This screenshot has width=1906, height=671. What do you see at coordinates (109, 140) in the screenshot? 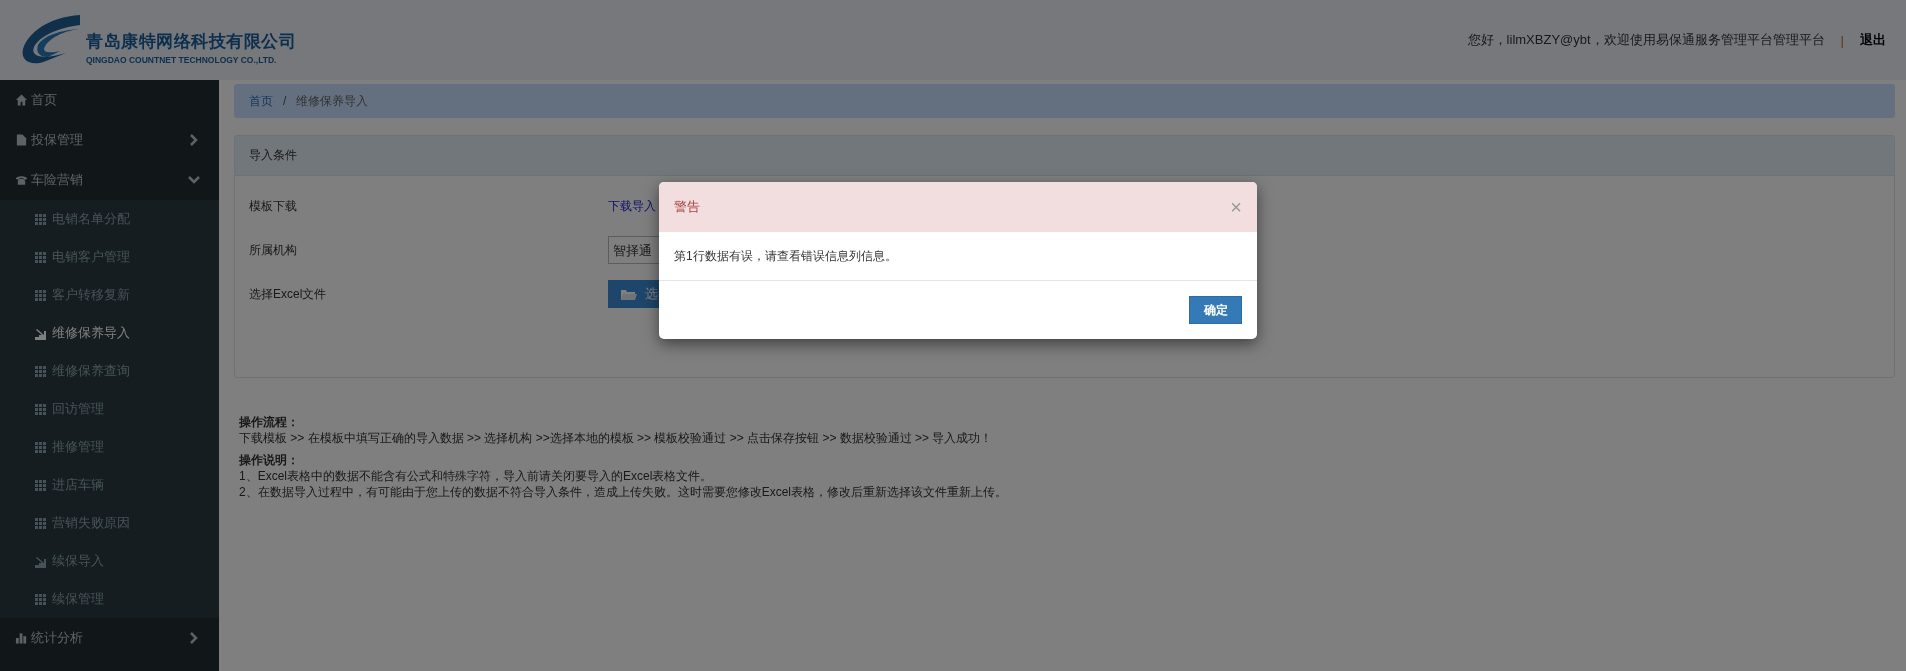
I see `sidebar-item: 投保管理` at bounding box center [109, 140].